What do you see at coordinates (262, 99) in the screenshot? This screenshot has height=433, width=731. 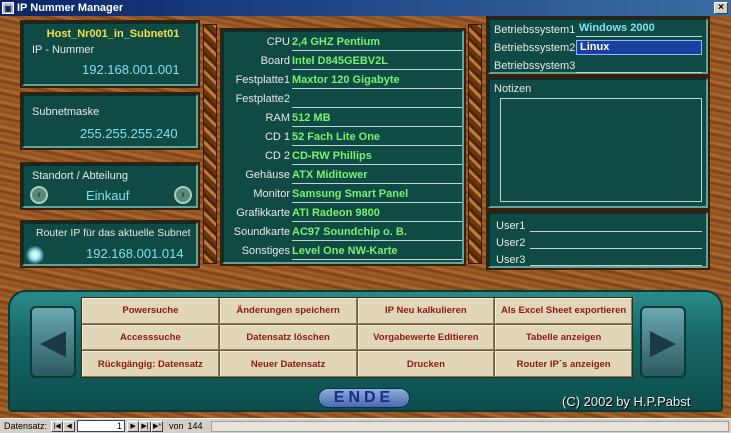 I see `hardware-label: Festplatte2` at bounding box center [262, 99].